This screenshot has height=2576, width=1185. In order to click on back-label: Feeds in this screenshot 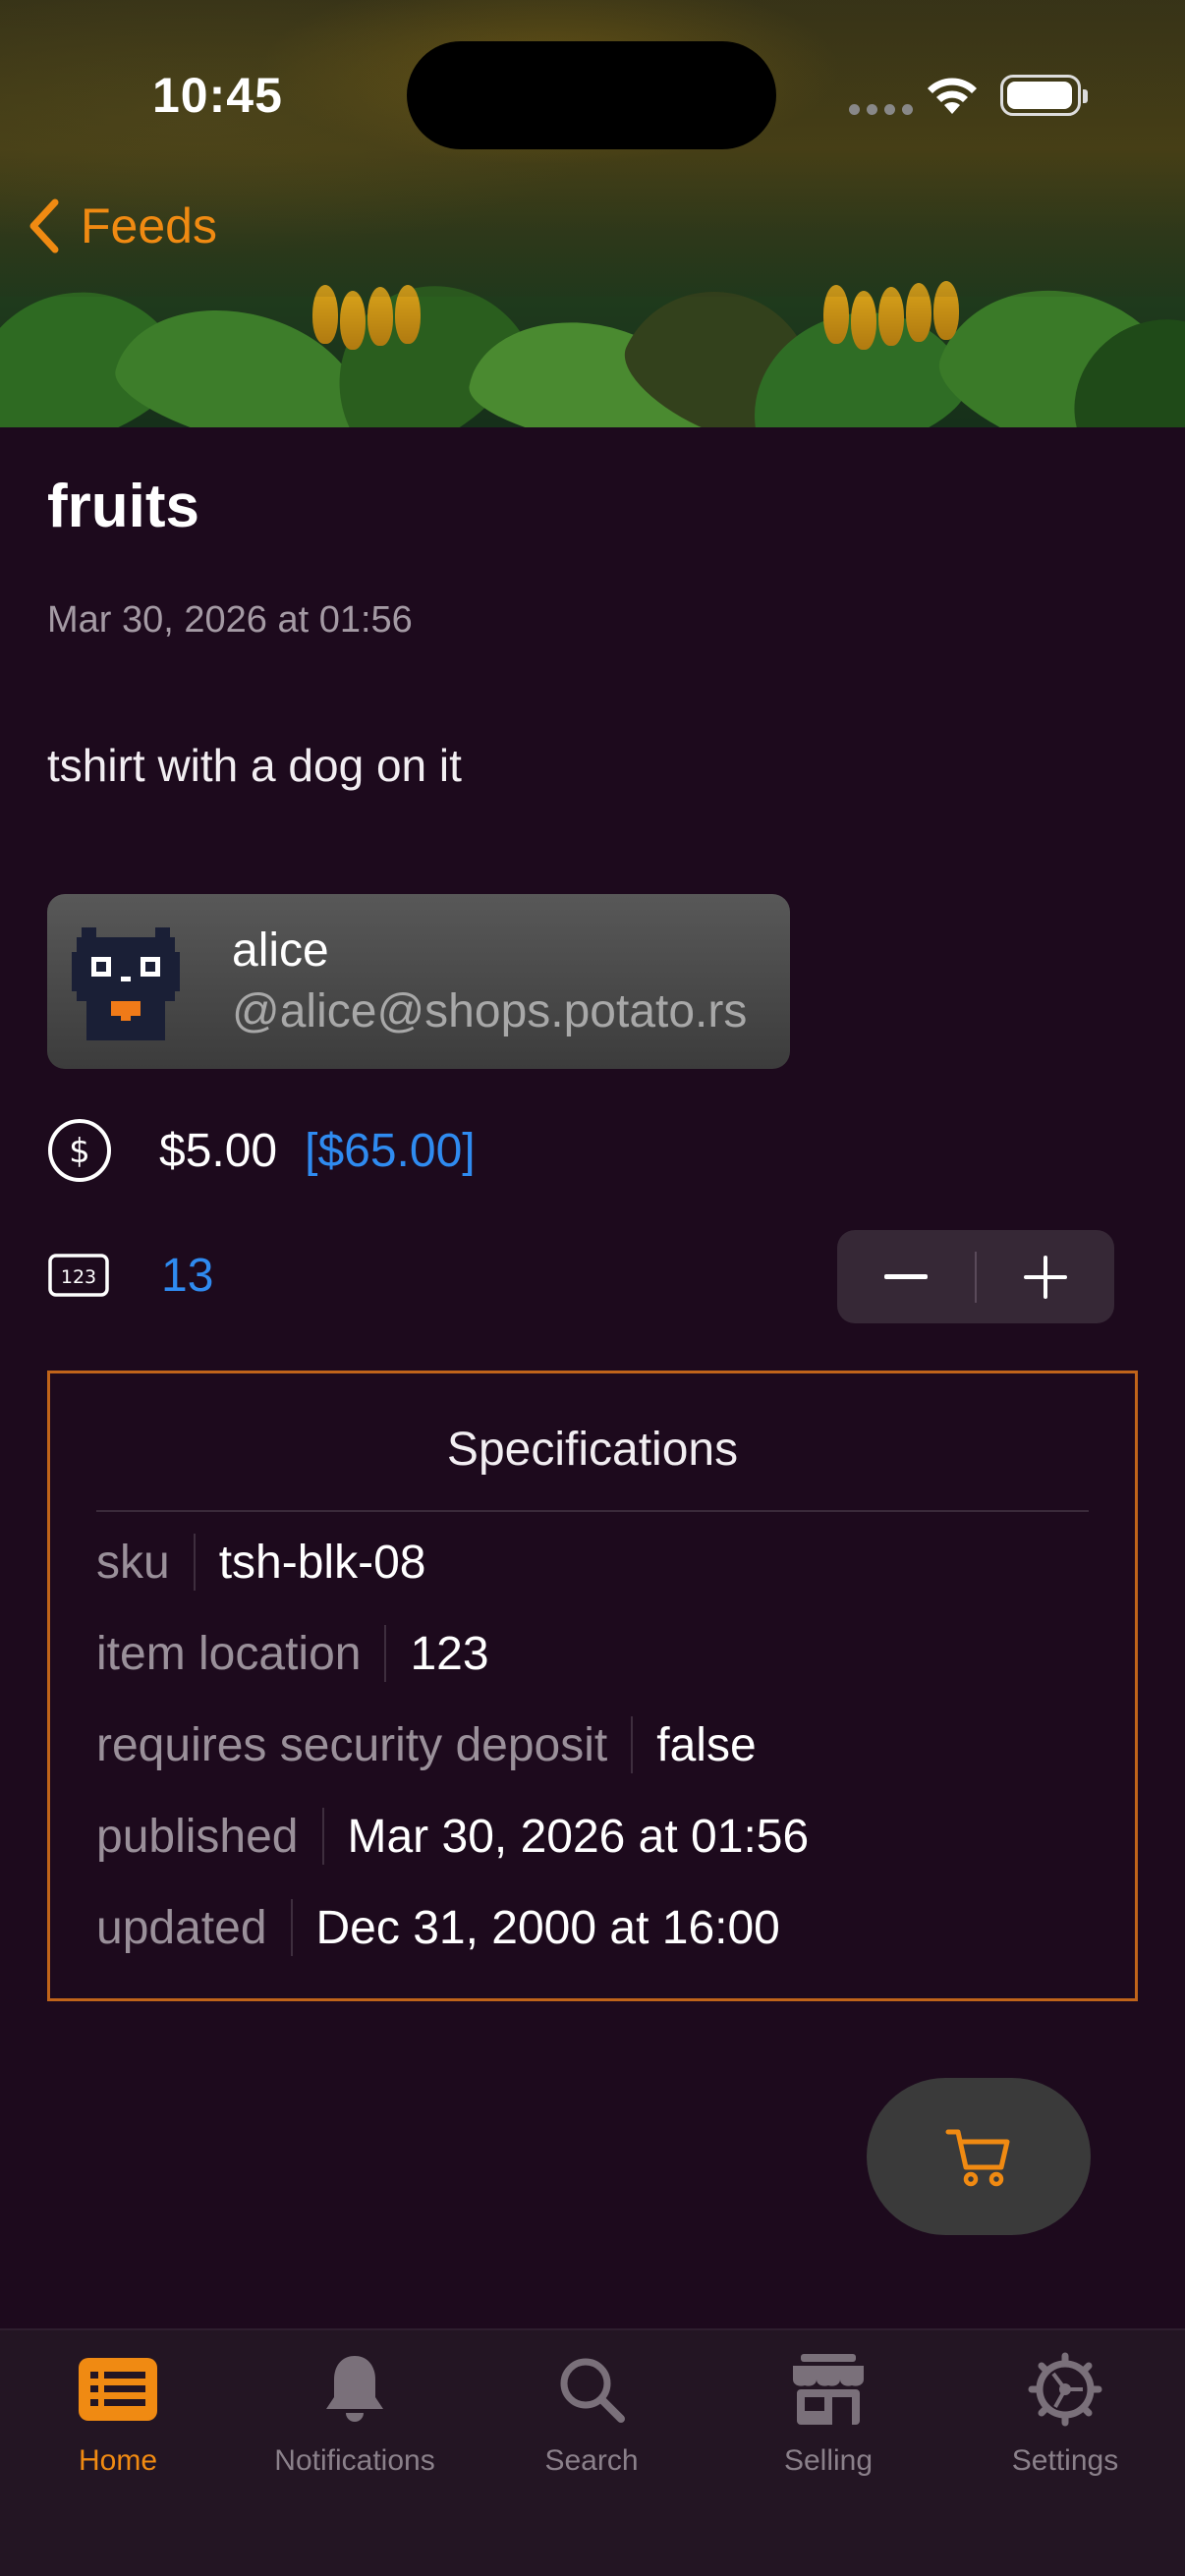, I will do `click(149, 225)`.